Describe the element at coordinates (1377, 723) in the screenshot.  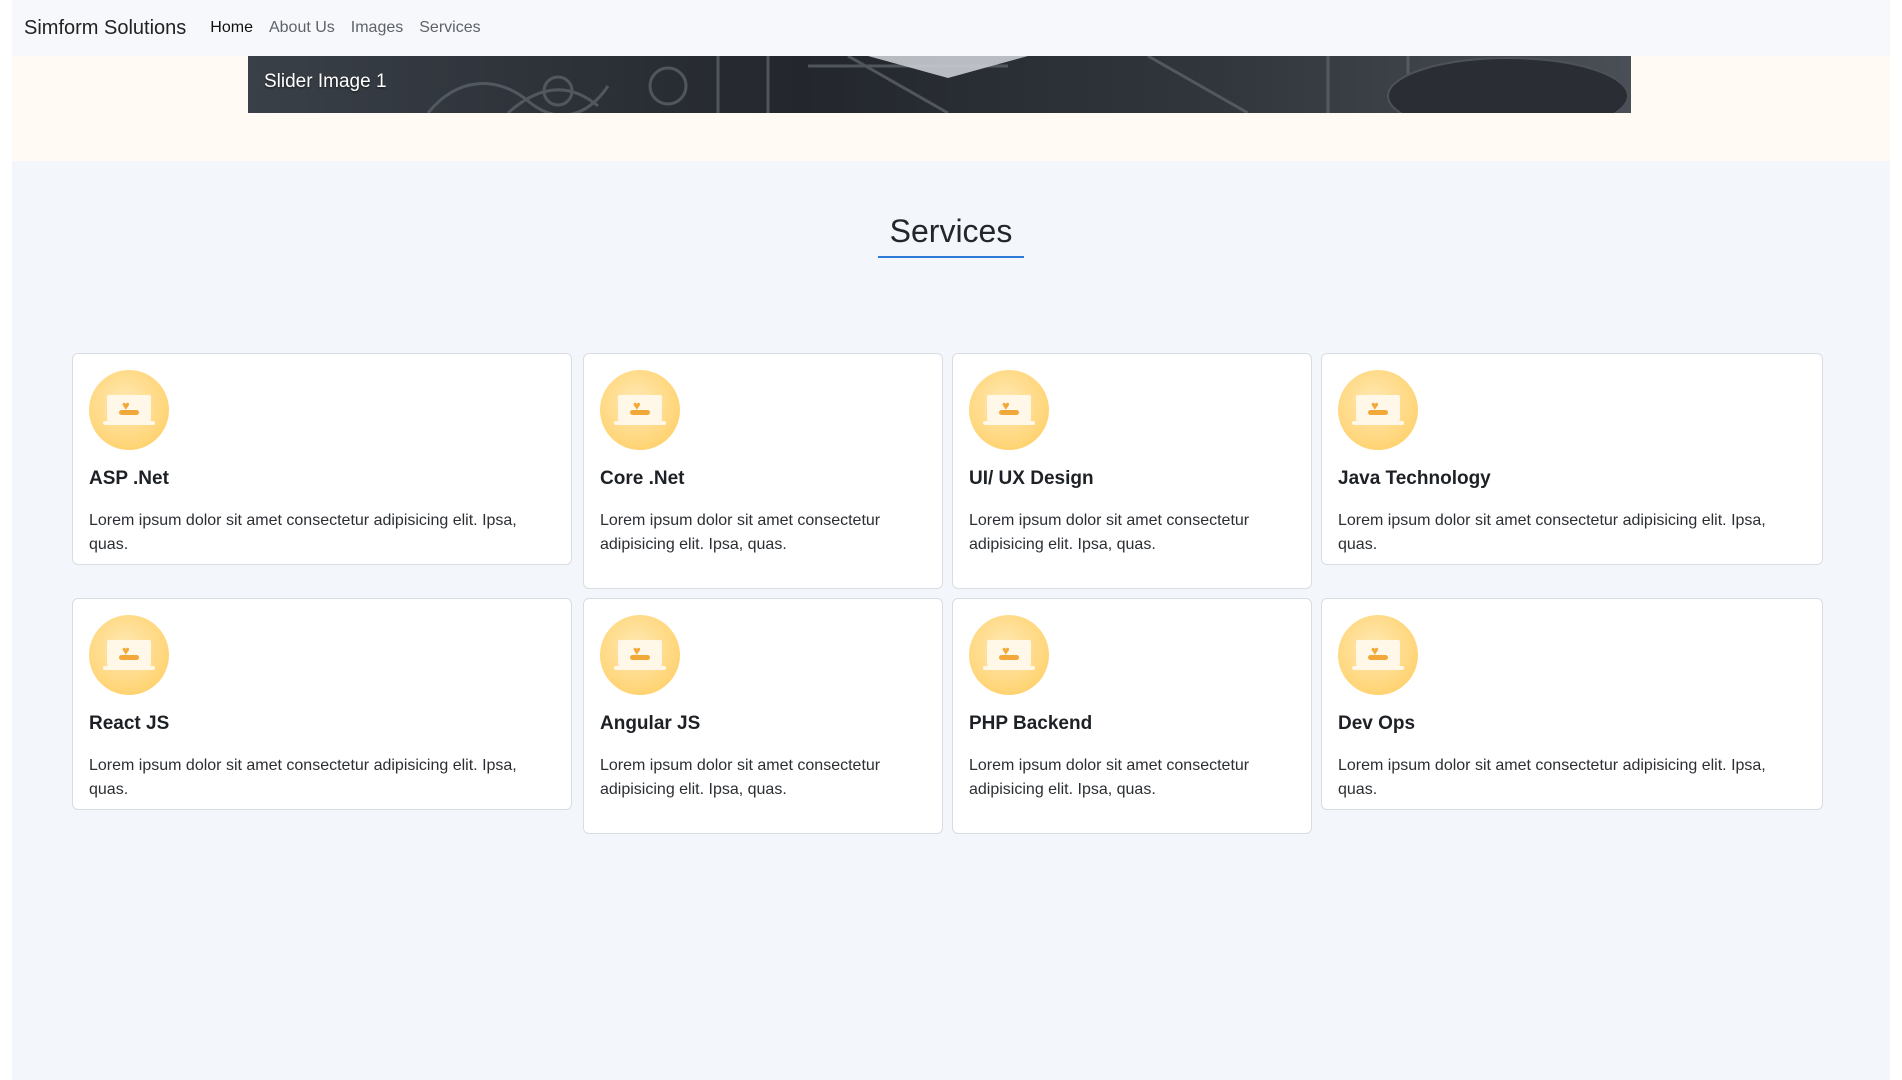
I see `service-card-title: Dev Ops` at that location.